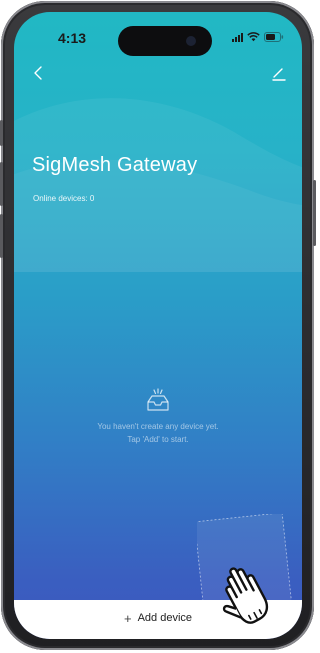  What do you see at coordinates (72, 38) in the screenshot?
I see `status-time: 4:13` at bounding box center [72, 38].